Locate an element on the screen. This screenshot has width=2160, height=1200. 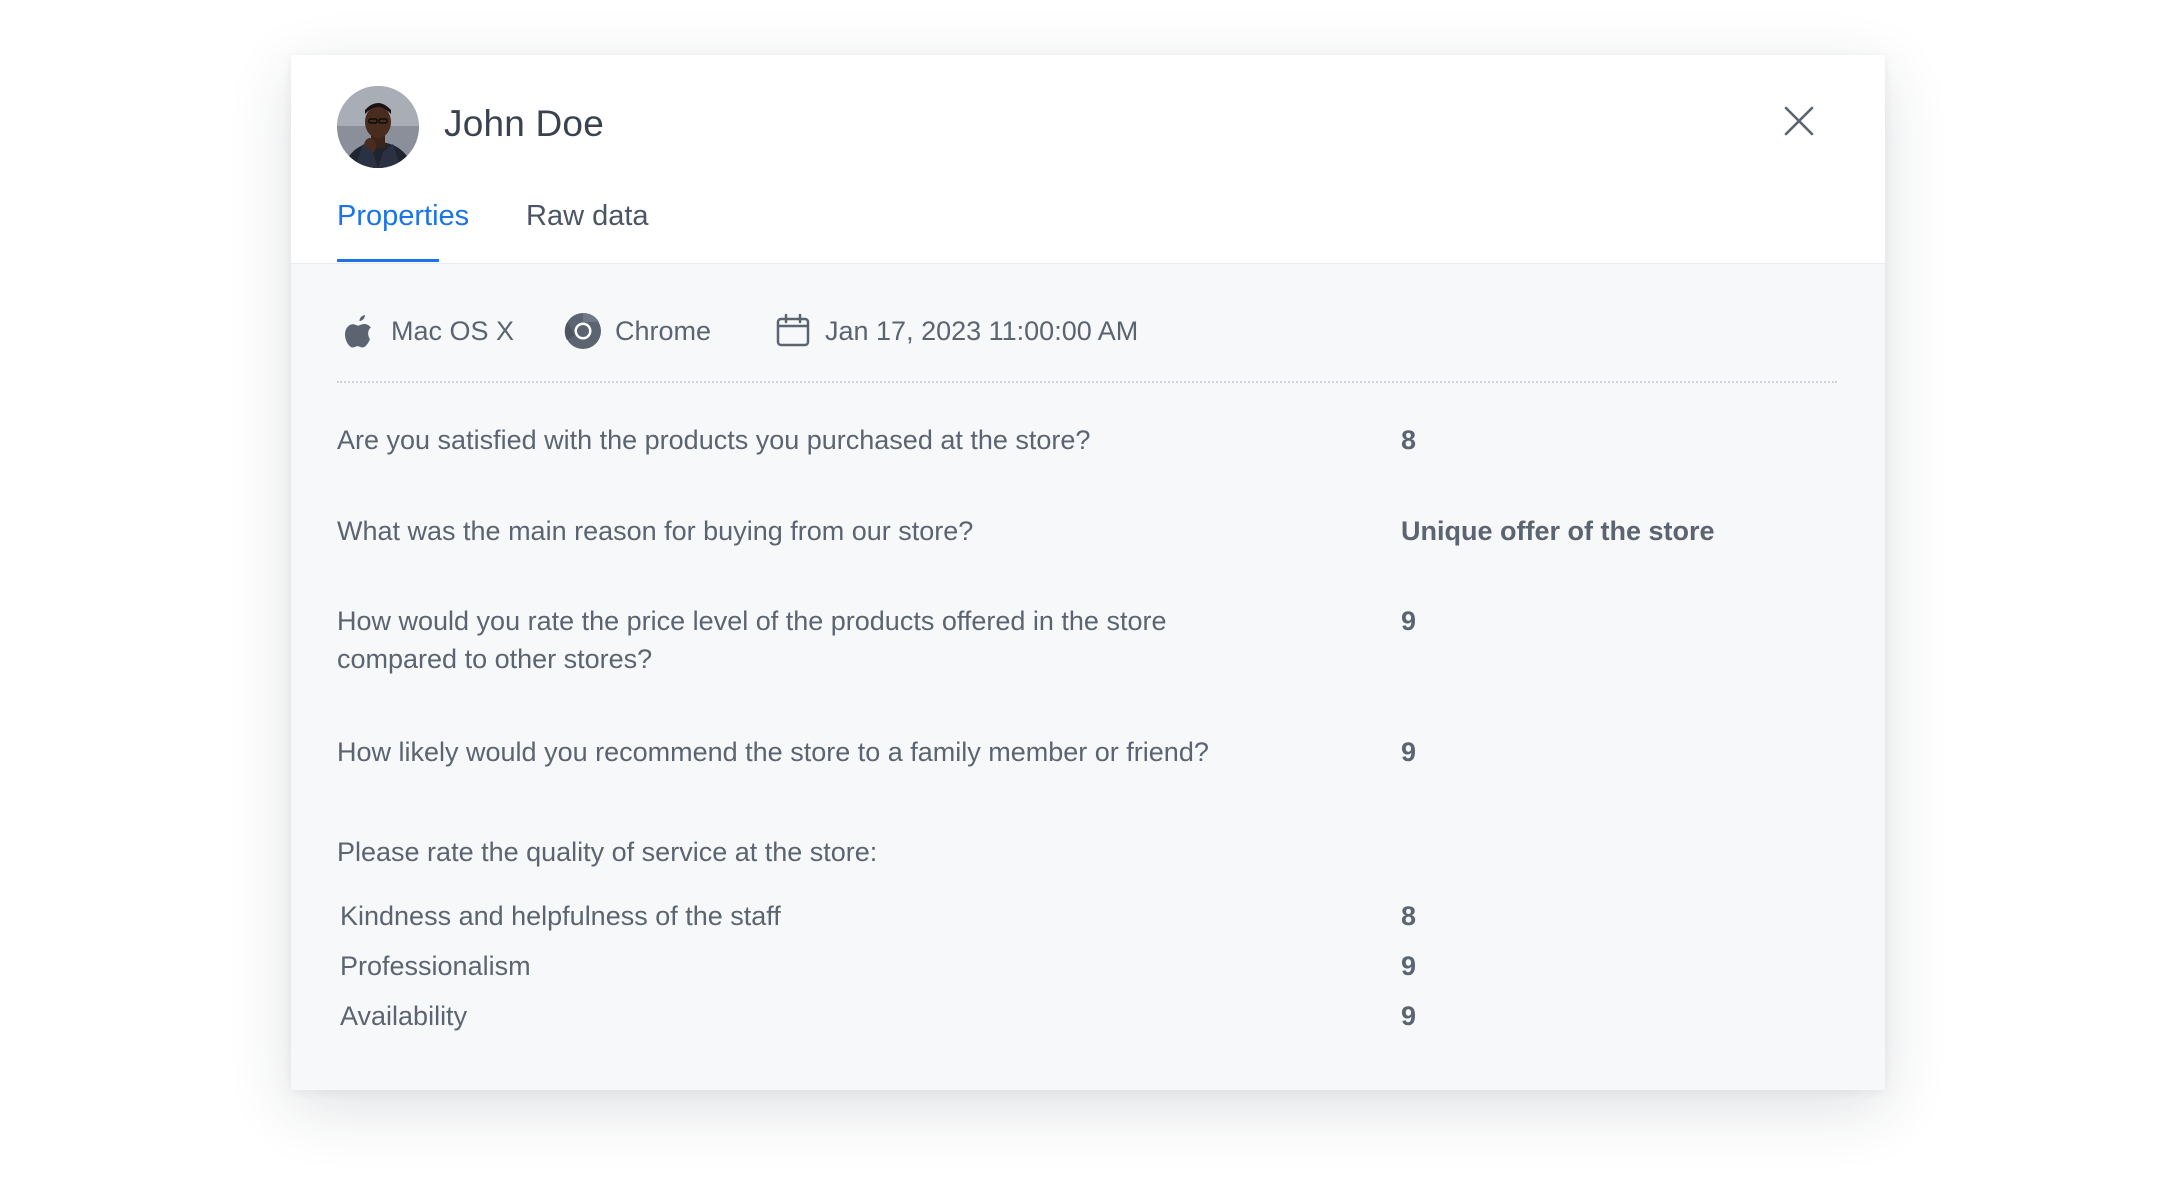
avatar is located at coordinates (378, 127).